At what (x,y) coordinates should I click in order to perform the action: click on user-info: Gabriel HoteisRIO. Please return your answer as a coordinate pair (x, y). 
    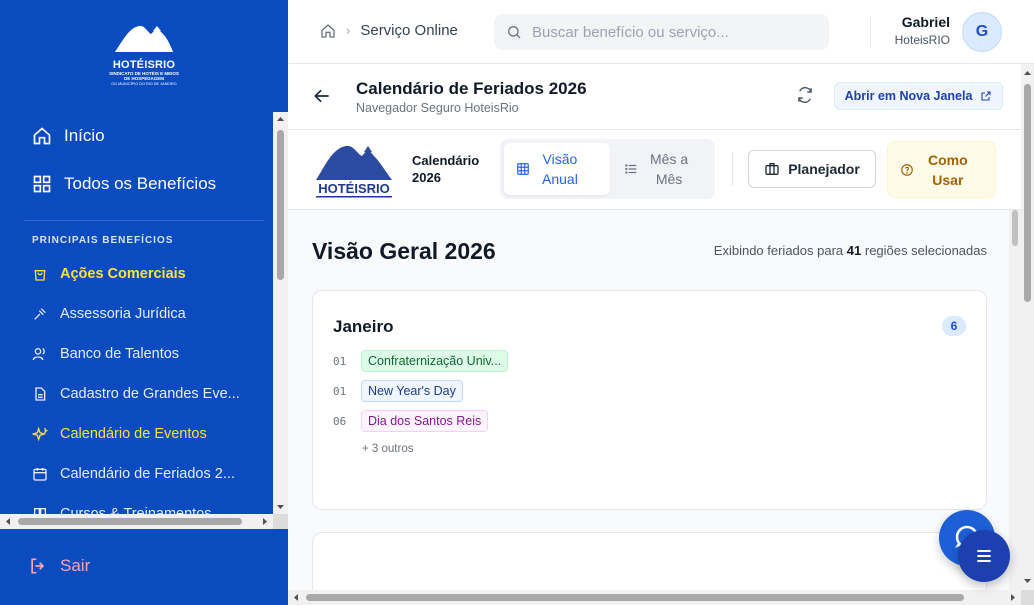
    Looking at the image, I should click on (918, 30).